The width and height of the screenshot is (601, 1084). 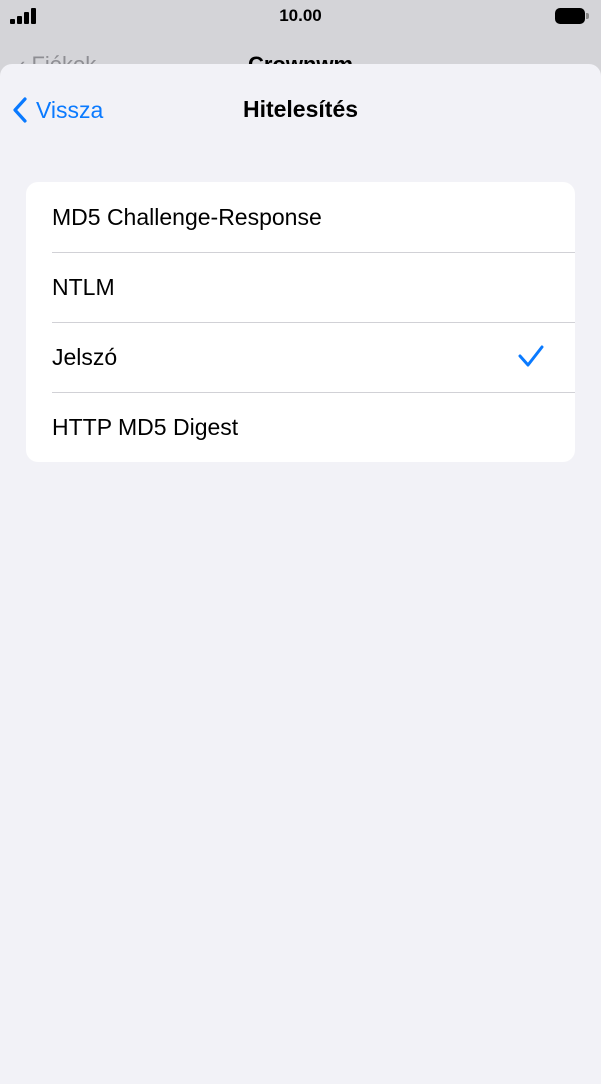 I want to click on auth-option-ntlm: NTLM, so click(x=300, y=287).